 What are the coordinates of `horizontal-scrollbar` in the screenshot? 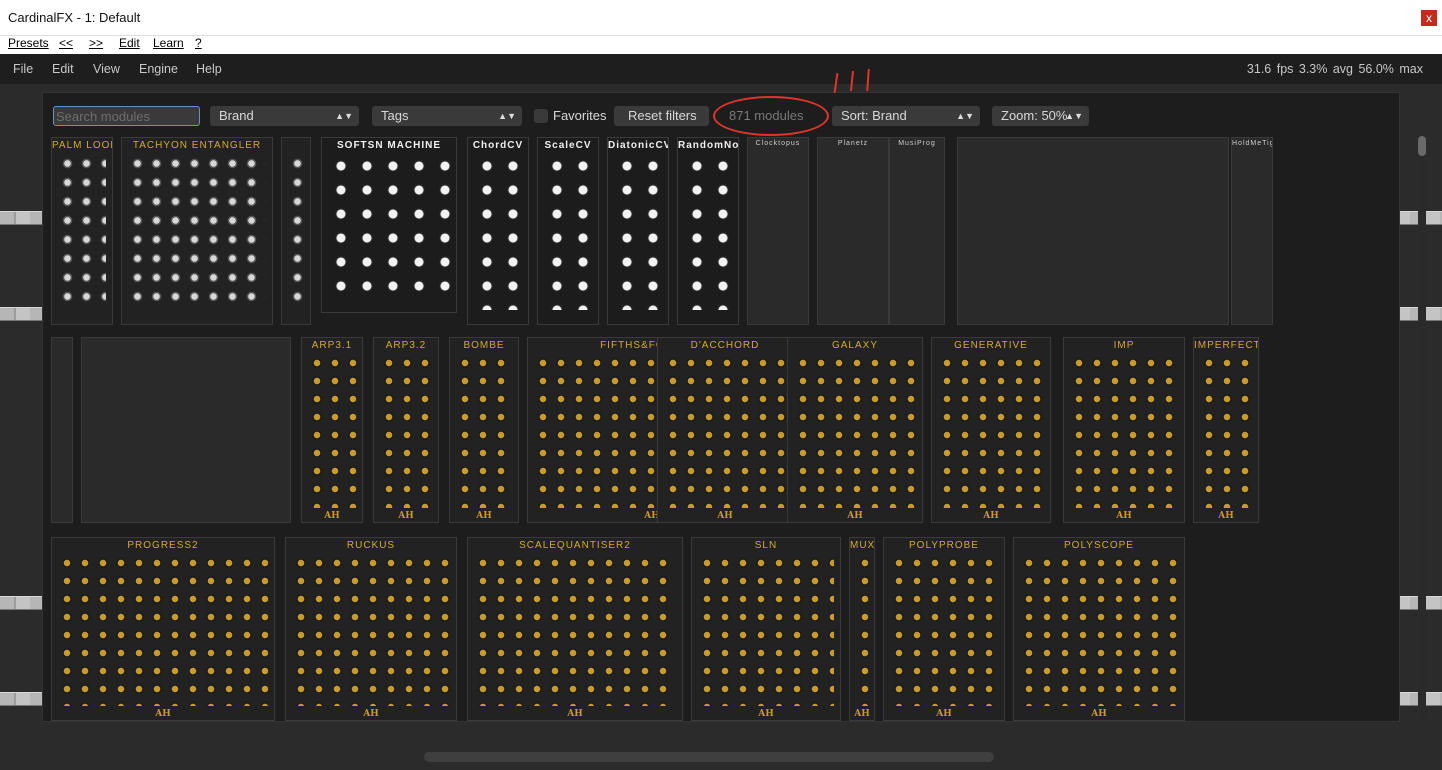 It's located at (709, 757).